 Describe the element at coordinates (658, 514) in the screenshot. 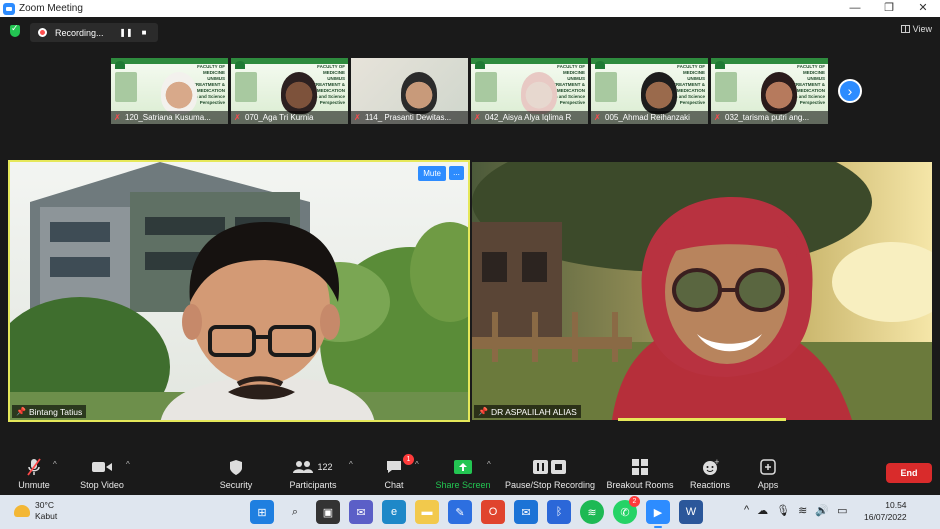

I see `zoom-app-icon: ▶` at that location.